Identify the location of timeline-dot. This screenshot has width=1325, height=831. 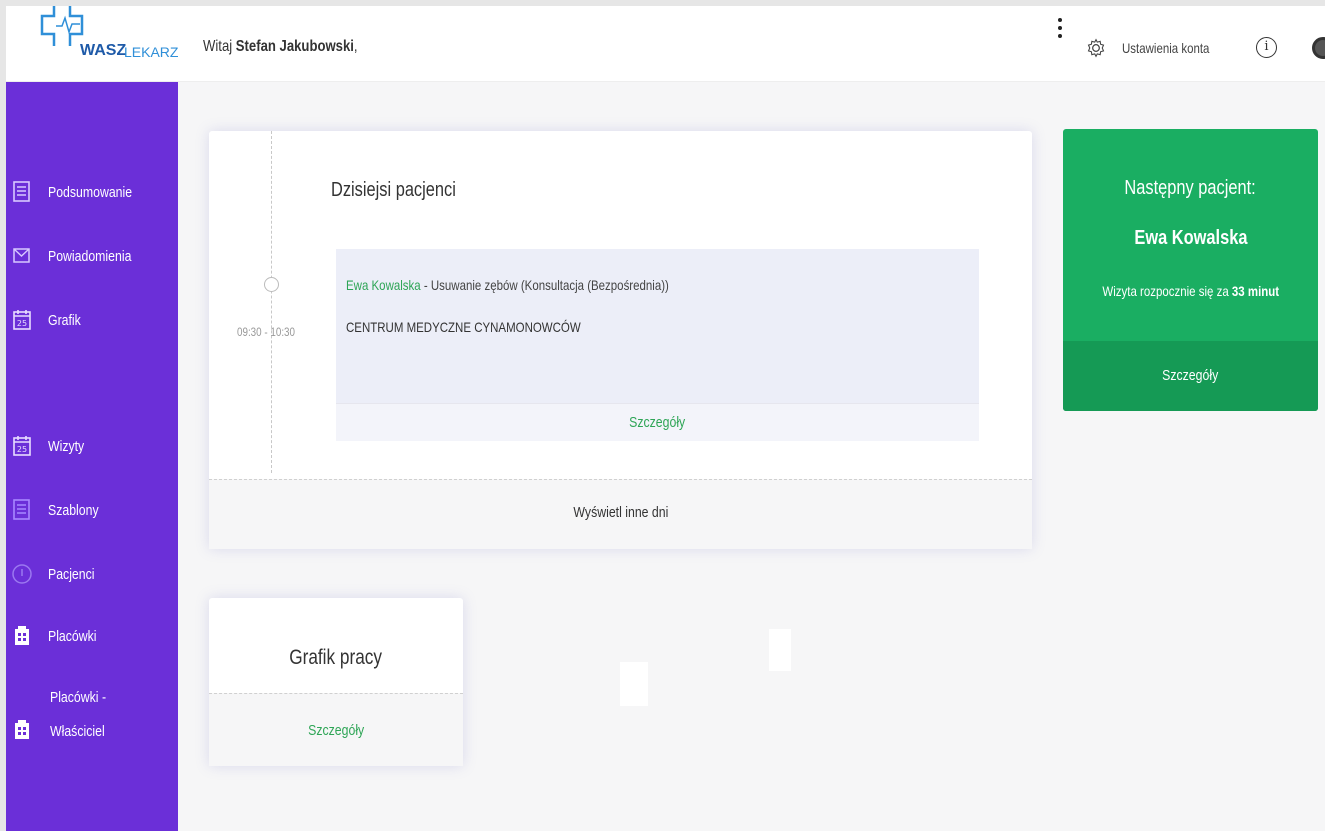
(271, 284).